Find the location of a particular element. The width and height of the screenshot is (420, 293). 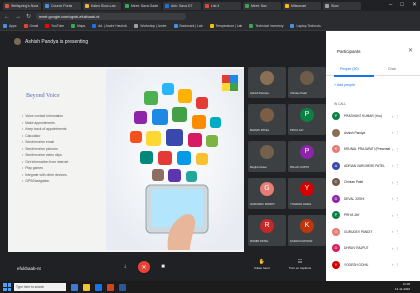

browser-tab: Adv: Sava DT is located at coordinates (182, 5).